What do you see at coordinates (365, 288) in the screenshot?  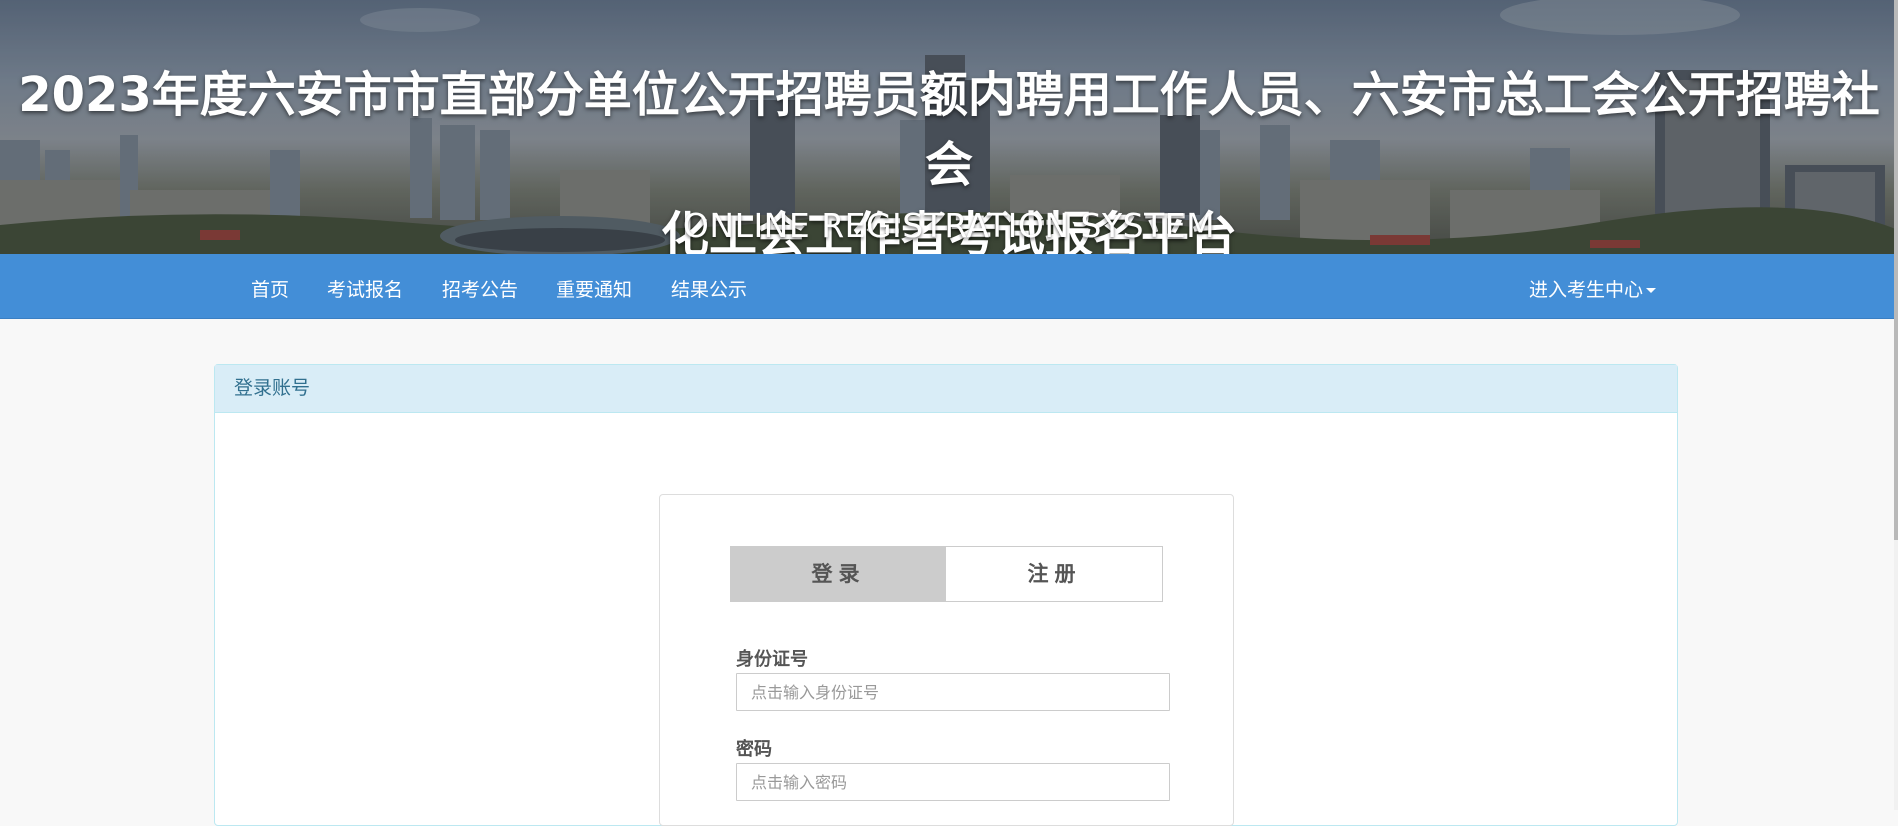 I see `nav-item-exam-registration: 考试报名` at bounding box center [365, 288].